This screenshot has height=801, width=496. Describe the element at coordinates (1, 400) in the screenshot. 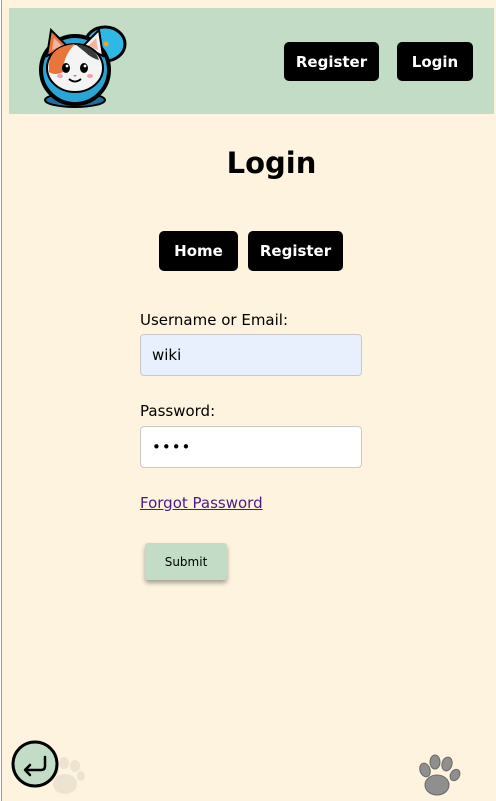

I see `page-border` at that location.